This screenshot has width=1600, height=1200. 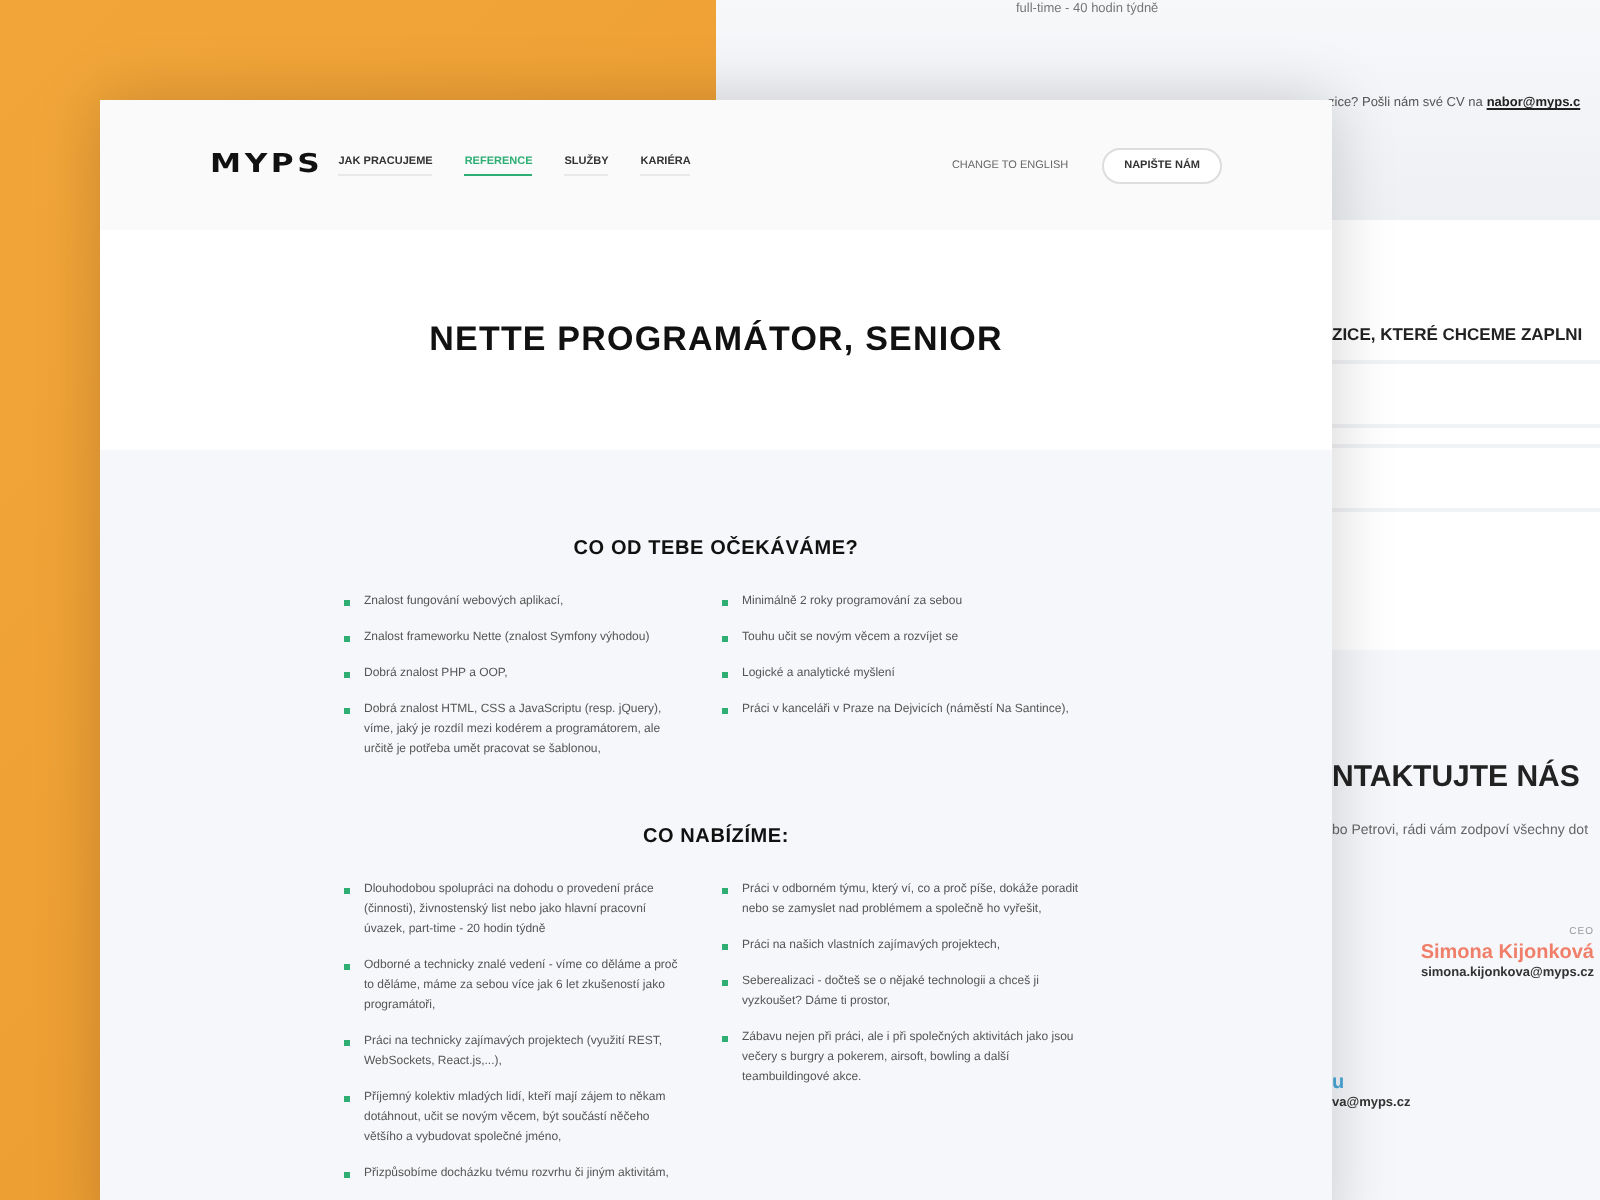 I want to click on section-heading: CO OD TEBE OČEKÁVÁME?, so click(x=716, y=549).